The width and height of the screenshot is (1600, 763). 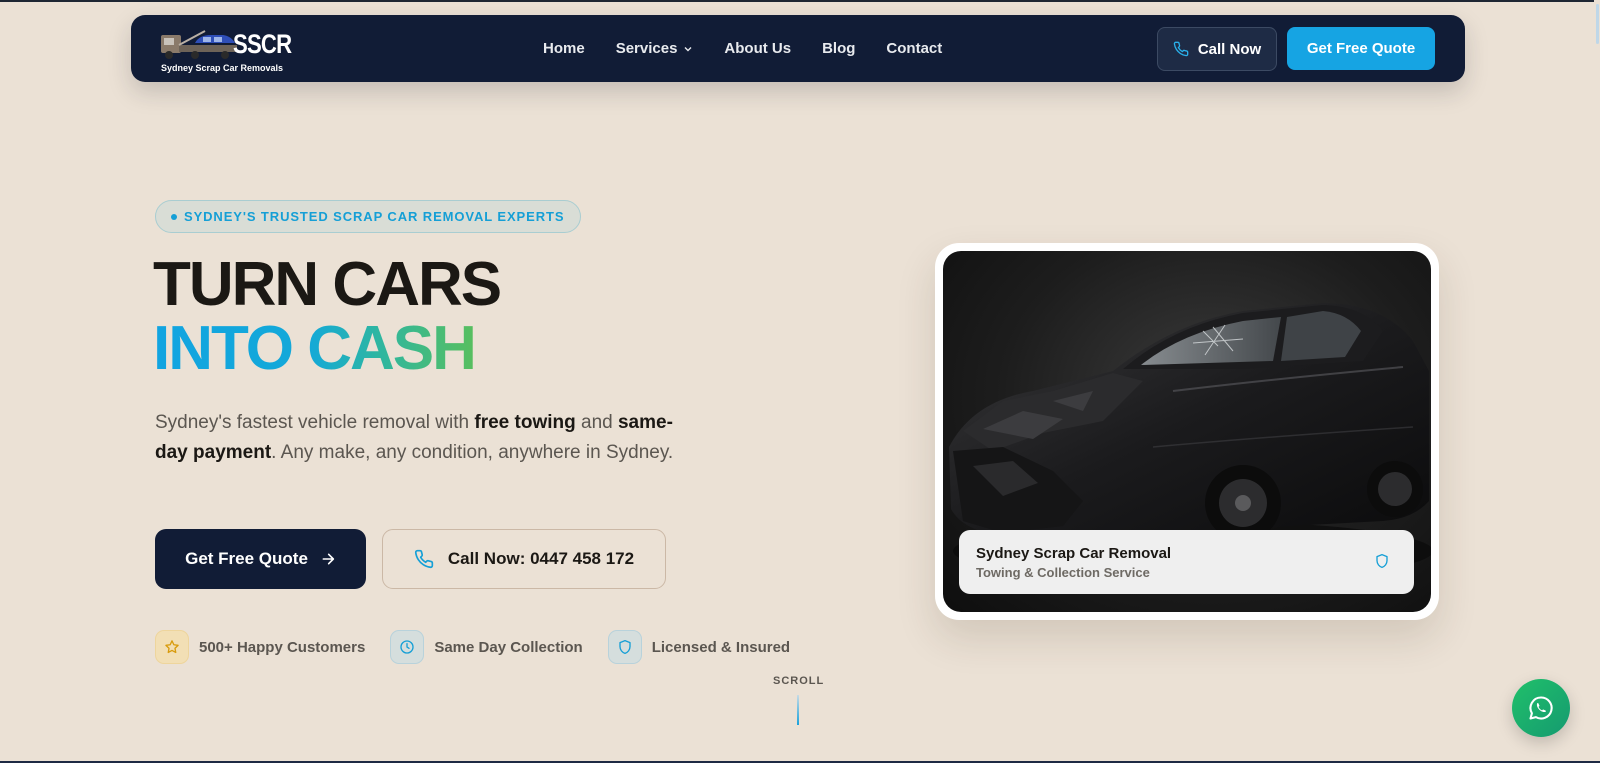 I want to click on hero-call-button: Call Now: 0447 458 172, so click(x=524, y=559).